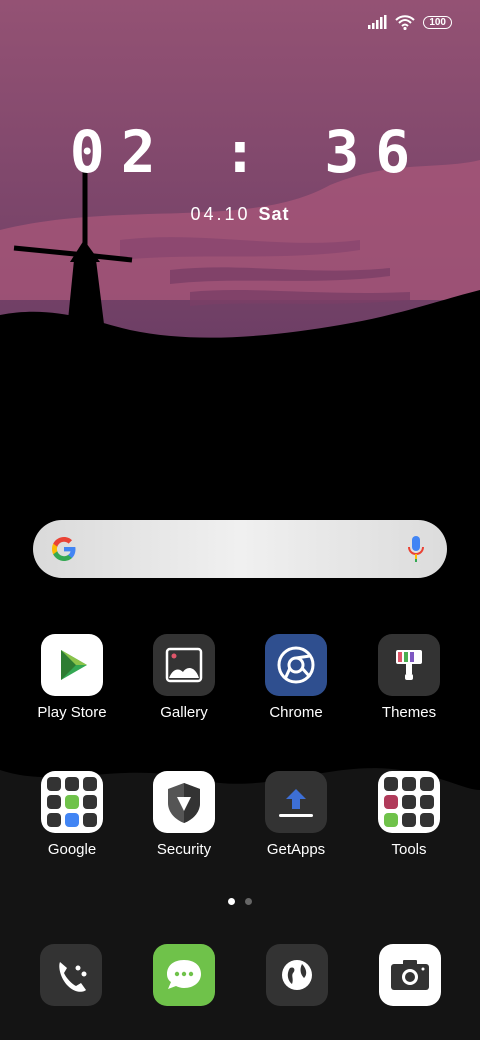  I want to click on folder-google: Google, so click(72, 814).